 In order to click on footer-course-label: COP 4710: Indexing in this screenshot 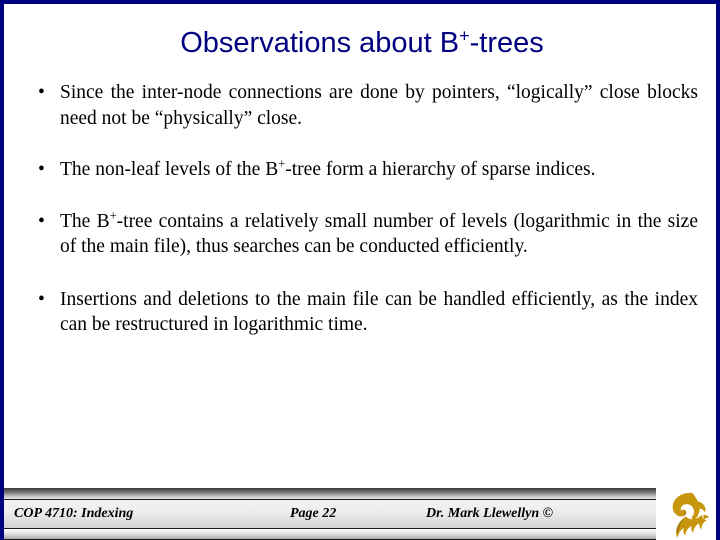, I will do `click(74, 513)`.